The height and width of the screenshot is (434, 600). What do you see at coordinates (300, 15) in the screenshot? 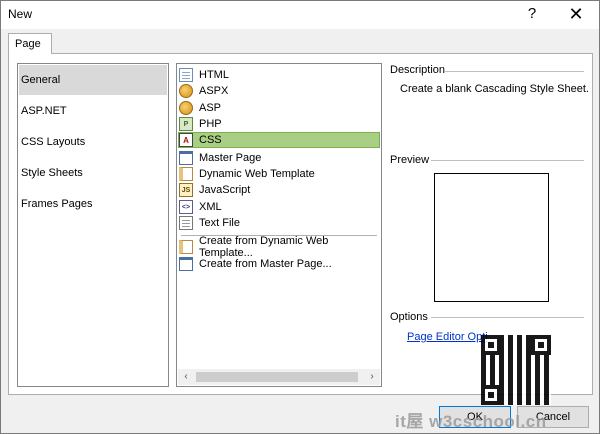
I see `title-bar: New ? ✕` at bounding box center [300, 15].